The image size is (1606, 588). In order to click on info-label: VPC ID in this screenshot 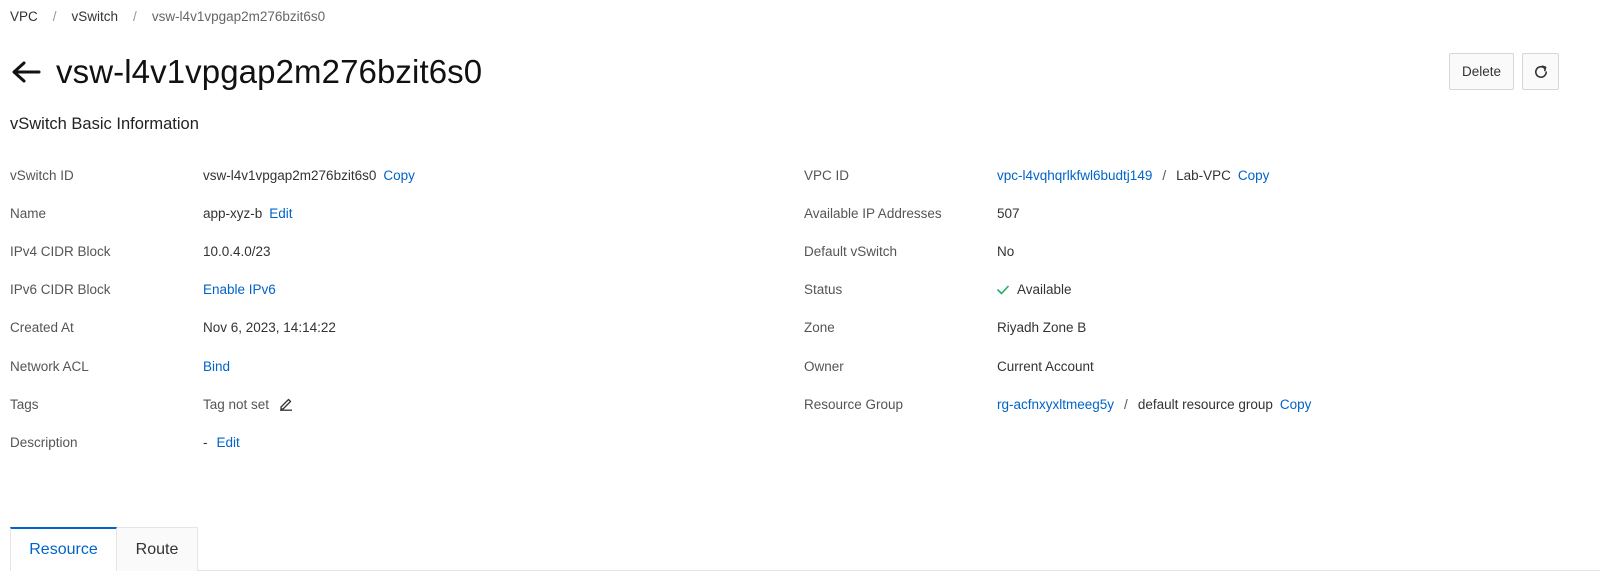, I will do `click(827, 175)`.